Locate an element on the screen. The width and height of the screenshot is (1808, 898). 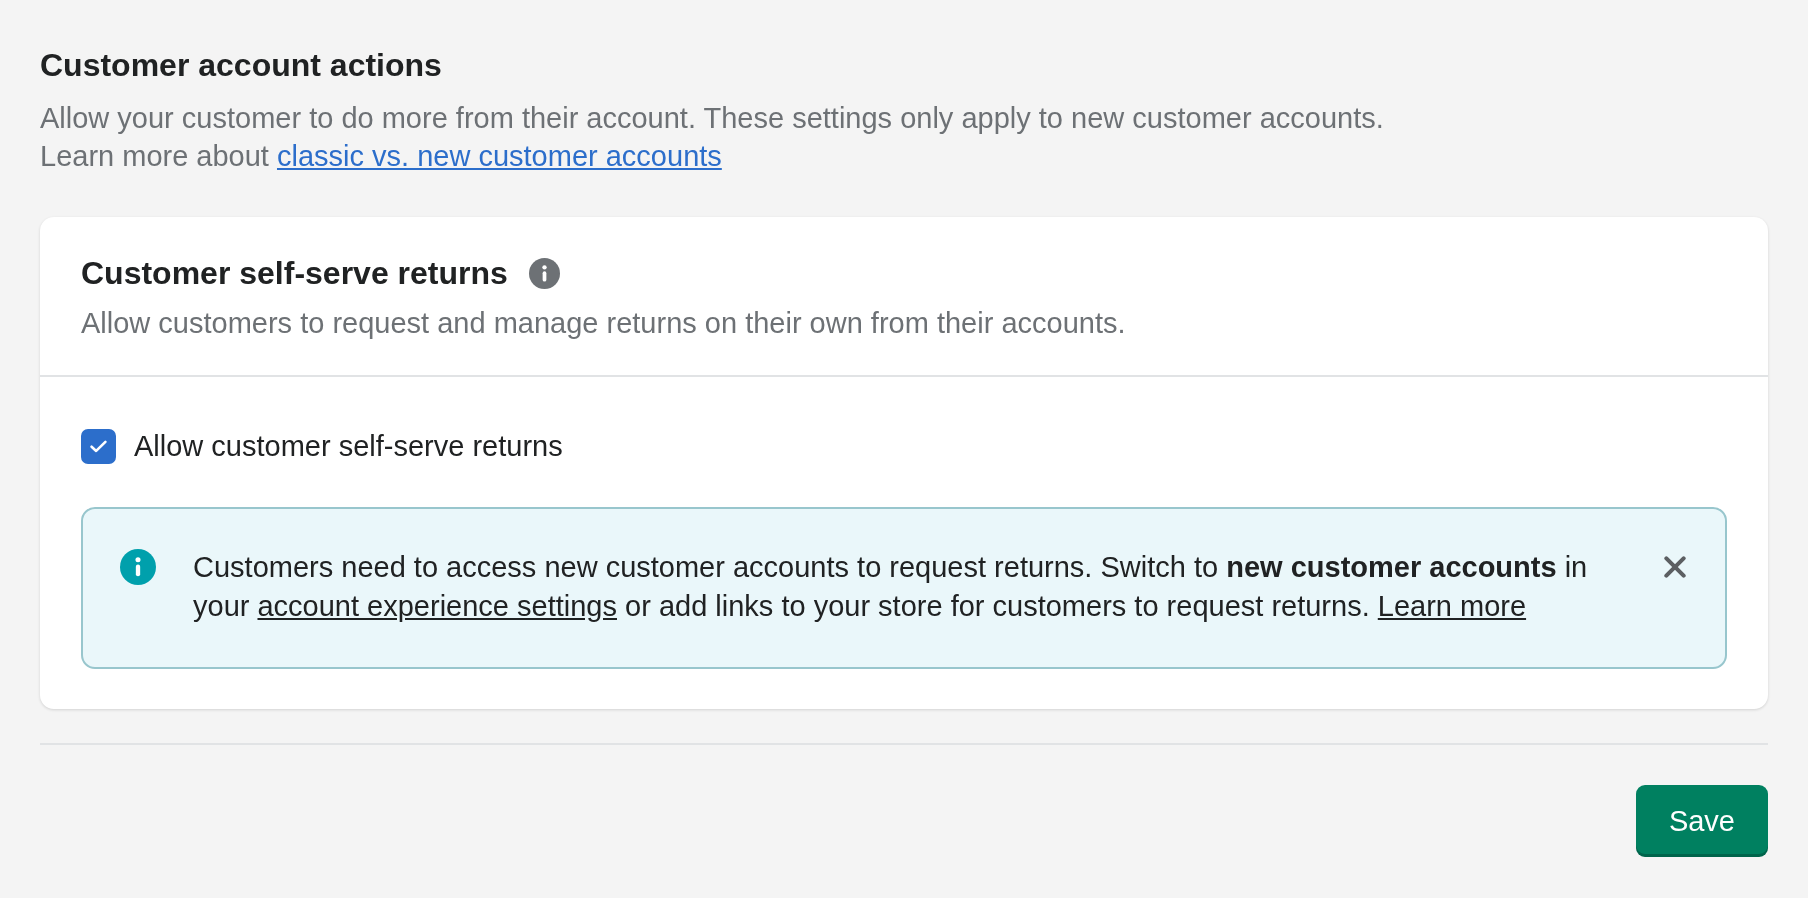
close-icon is located at coordinates (1675, 567).